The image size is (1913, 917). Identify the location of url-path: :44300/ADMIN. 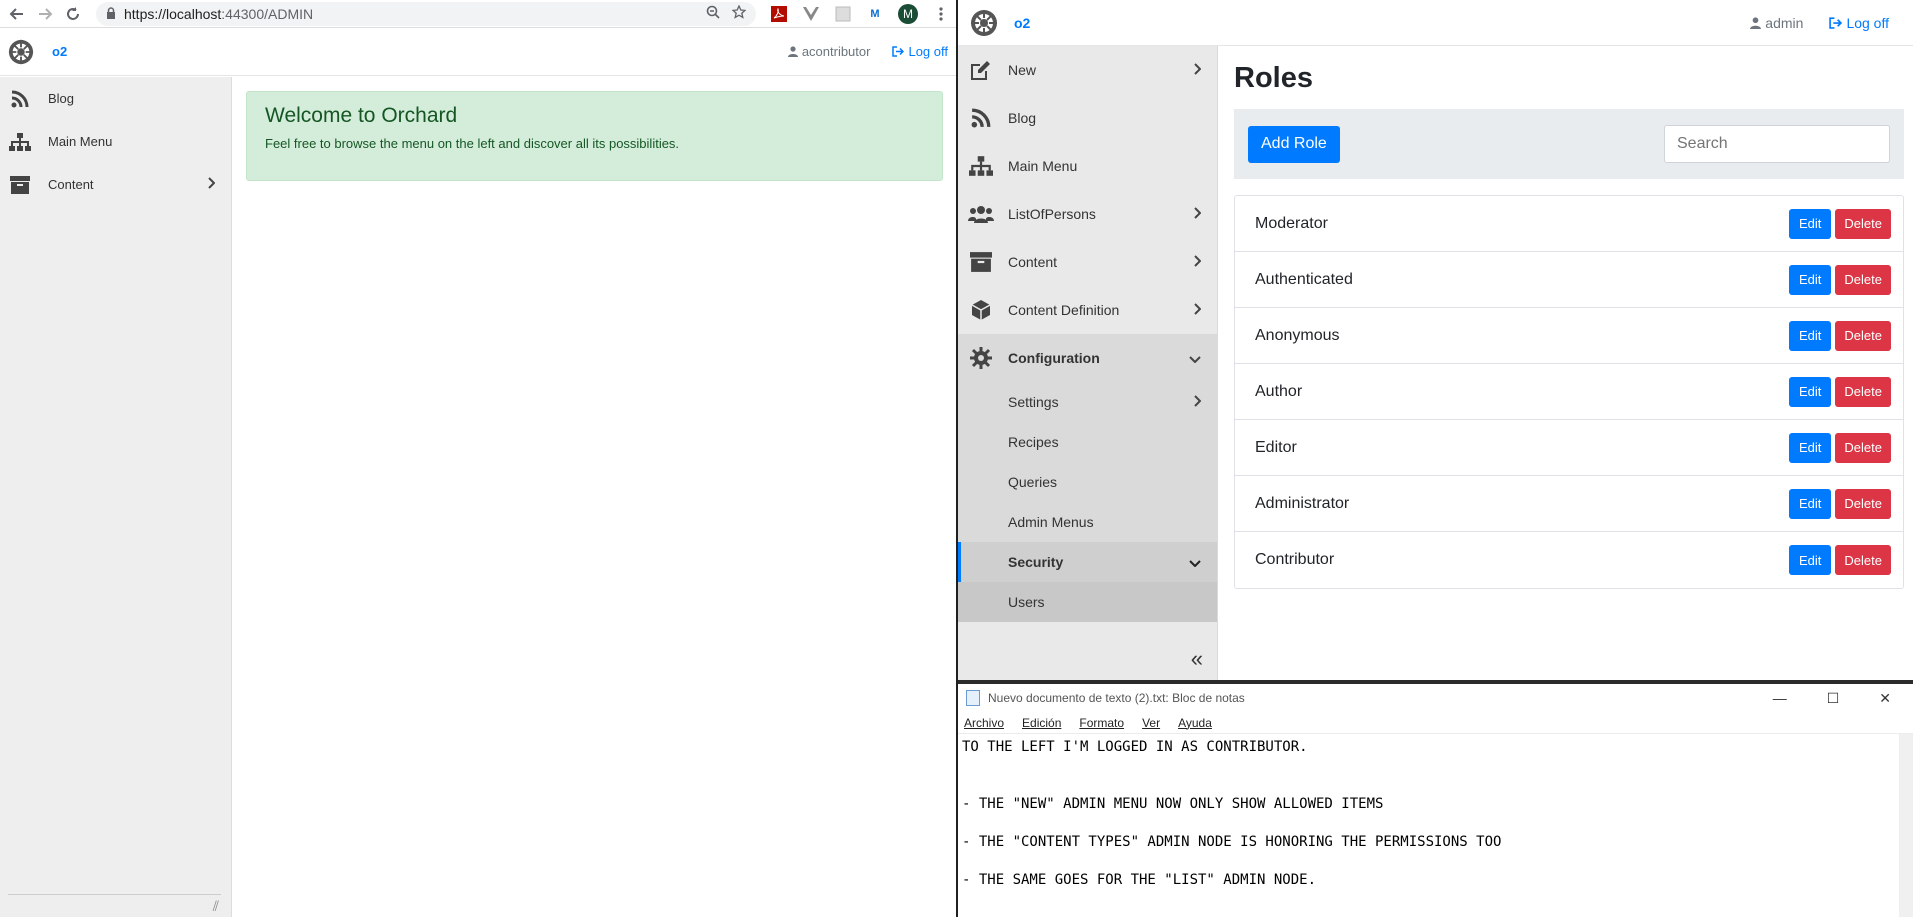
(267, 13).